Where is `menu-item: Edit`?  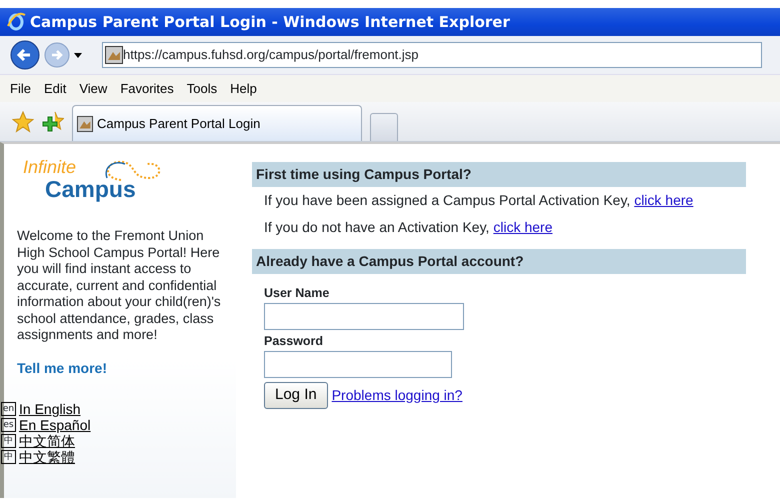 menu-item: Edit is located at coordinates (55, 88).